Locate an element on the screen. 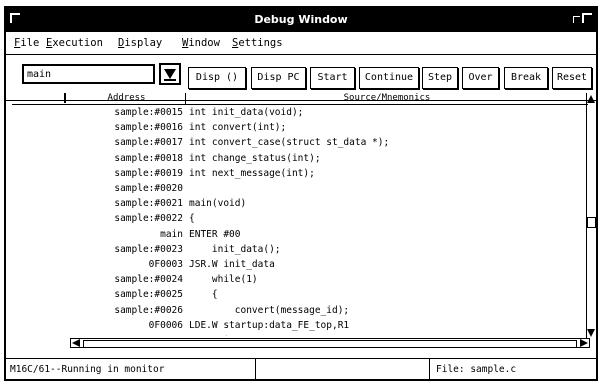  source-cell: int init_data(void); is located at coordinates (246, 112).